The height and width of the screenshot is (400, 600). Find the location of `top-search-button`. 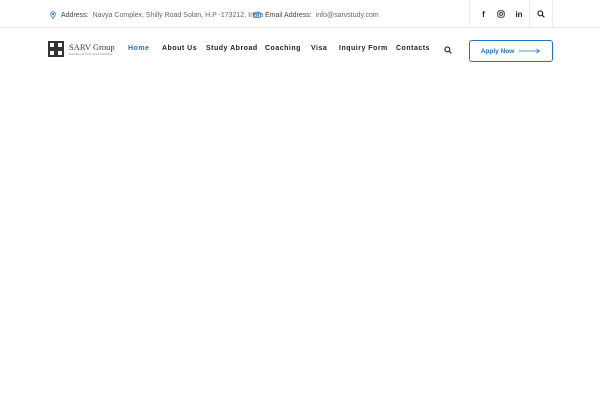

top-search-button is located at coordinates (541, 14).